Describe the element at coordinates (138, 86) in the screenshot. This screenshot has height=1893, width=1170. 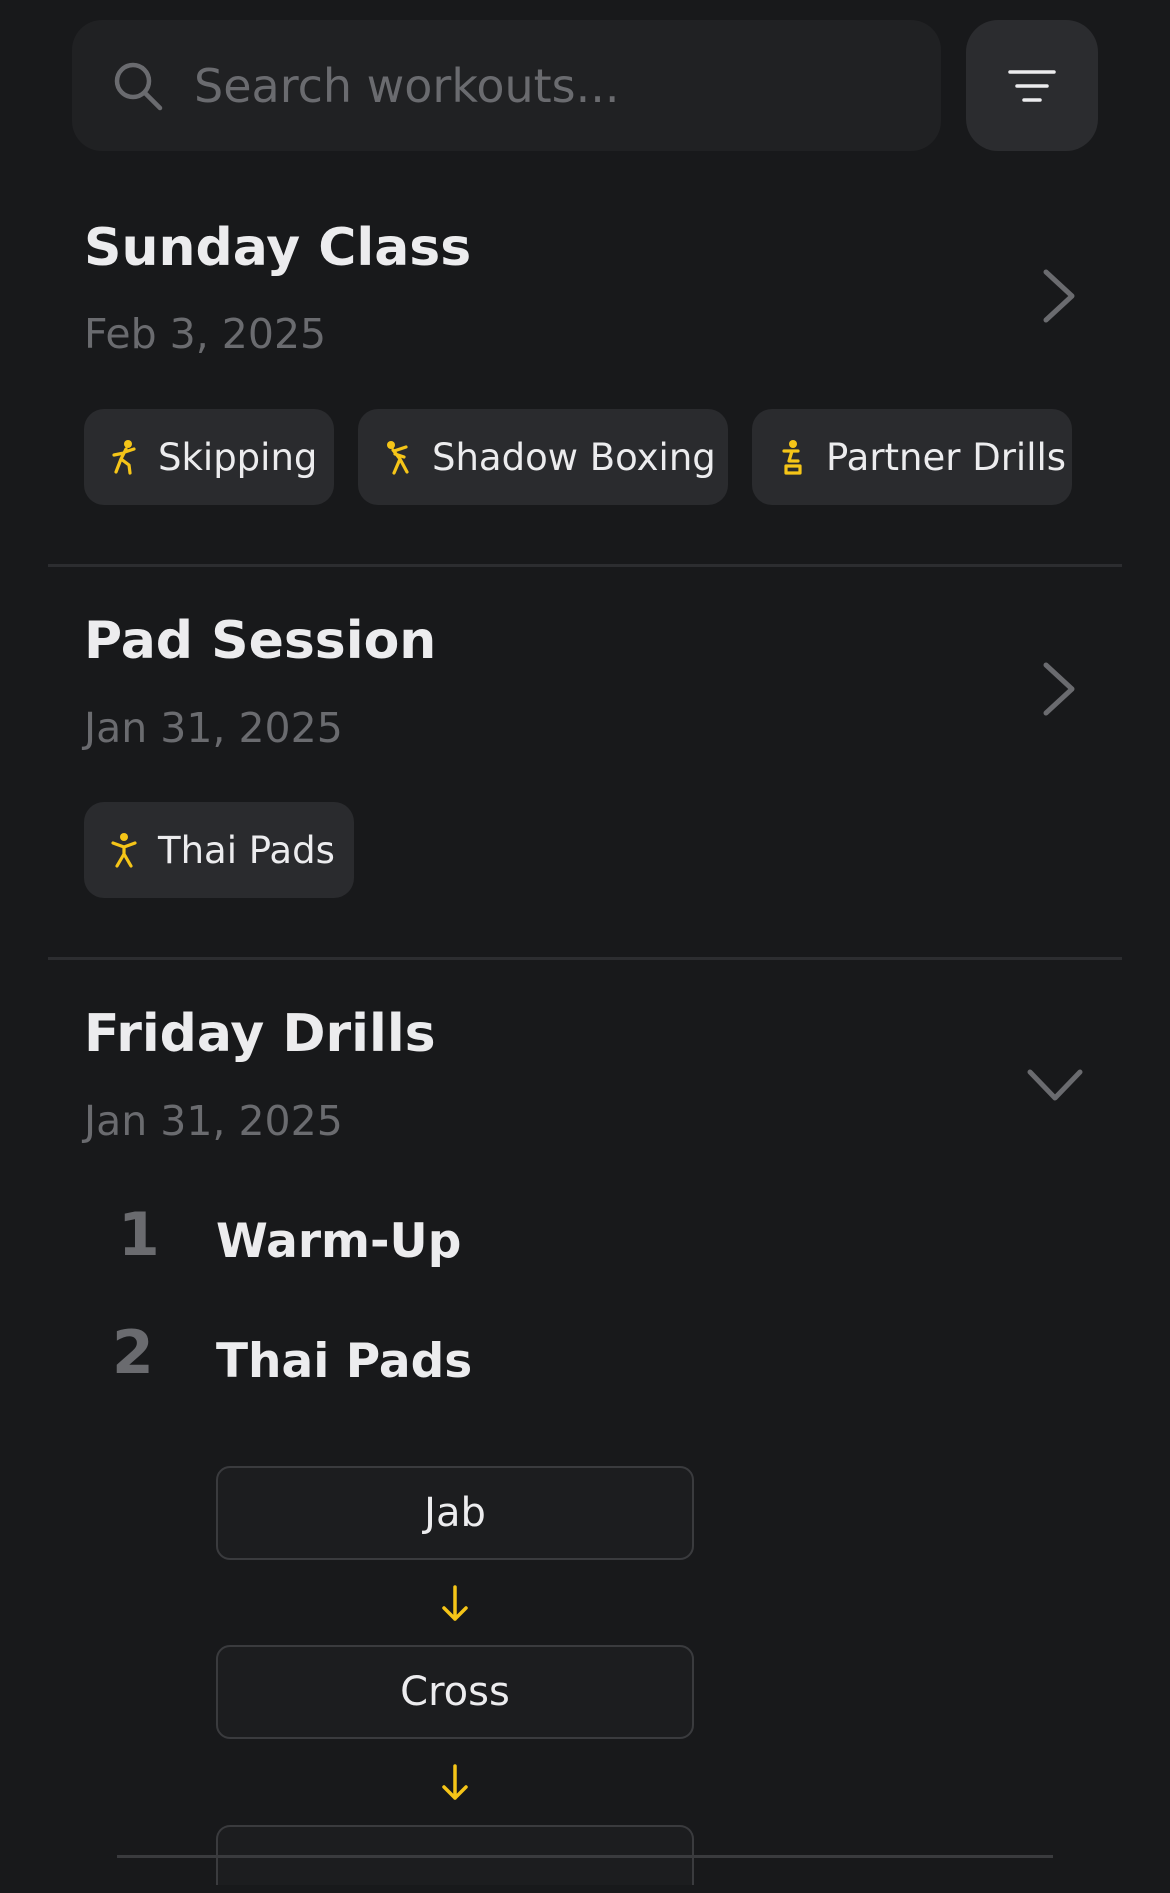
I see `search-icon` at that location.